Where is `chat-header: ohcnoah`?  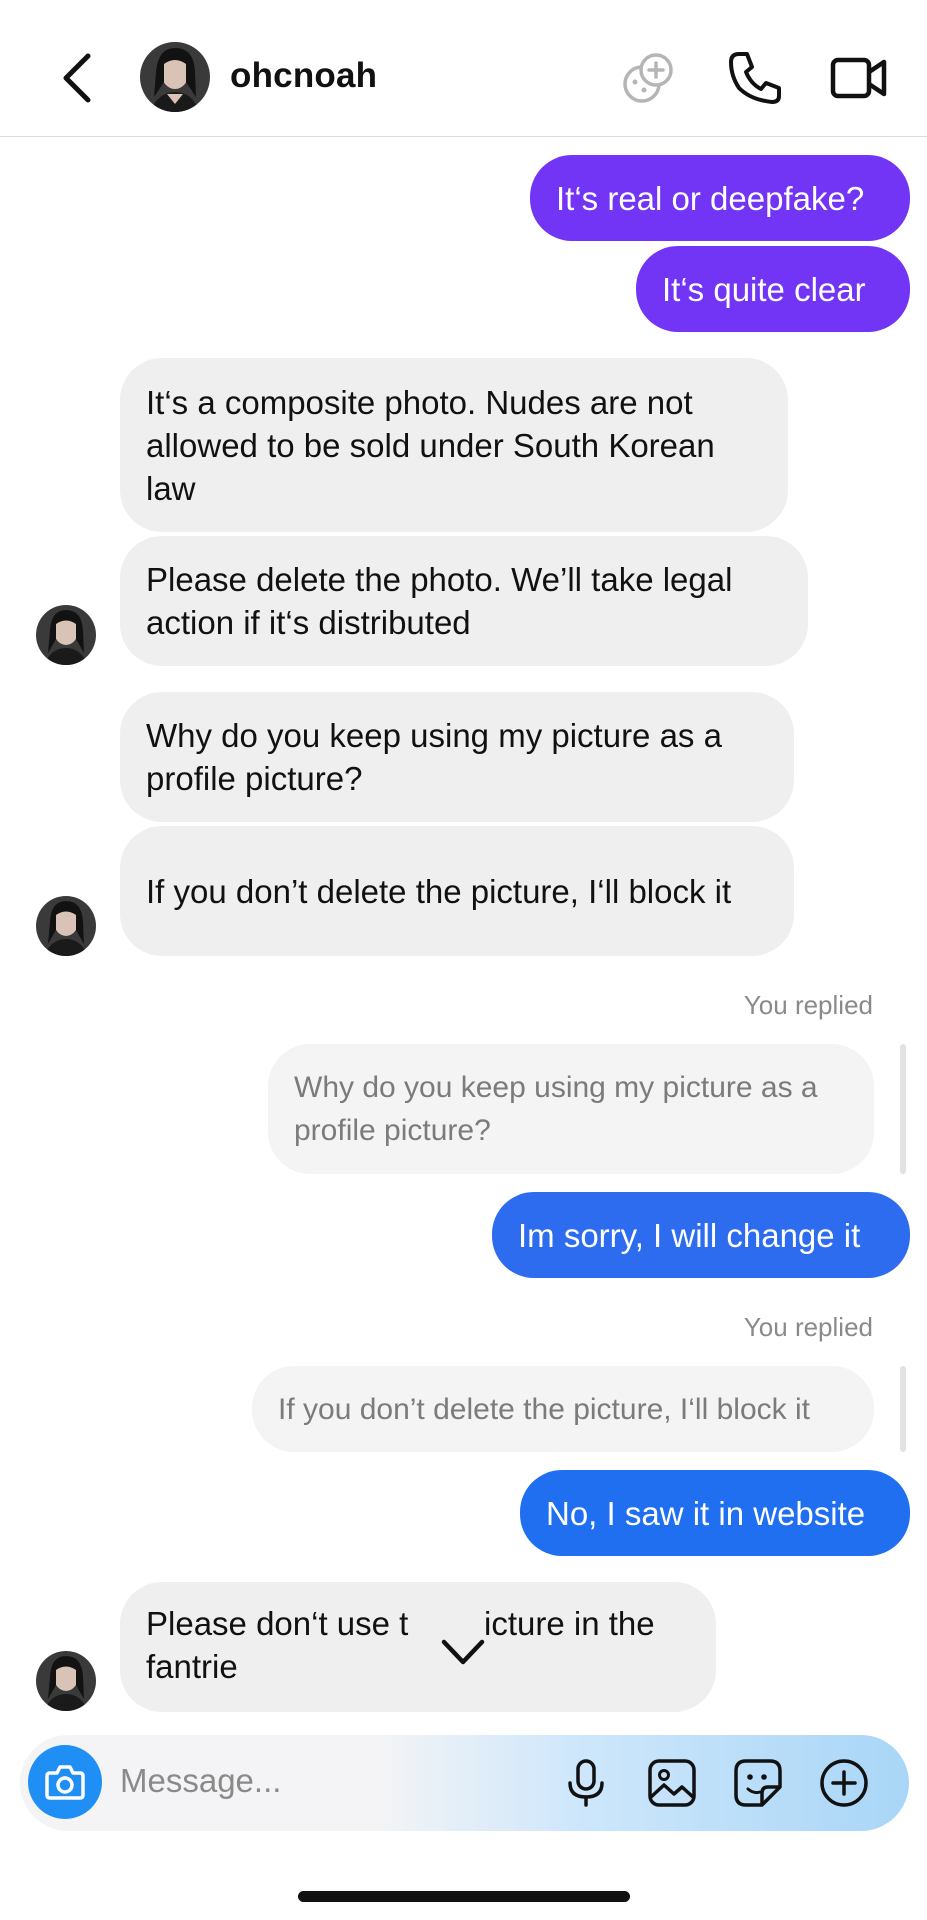
chat-header: ohcnoah is located at coordinates (463, 68).